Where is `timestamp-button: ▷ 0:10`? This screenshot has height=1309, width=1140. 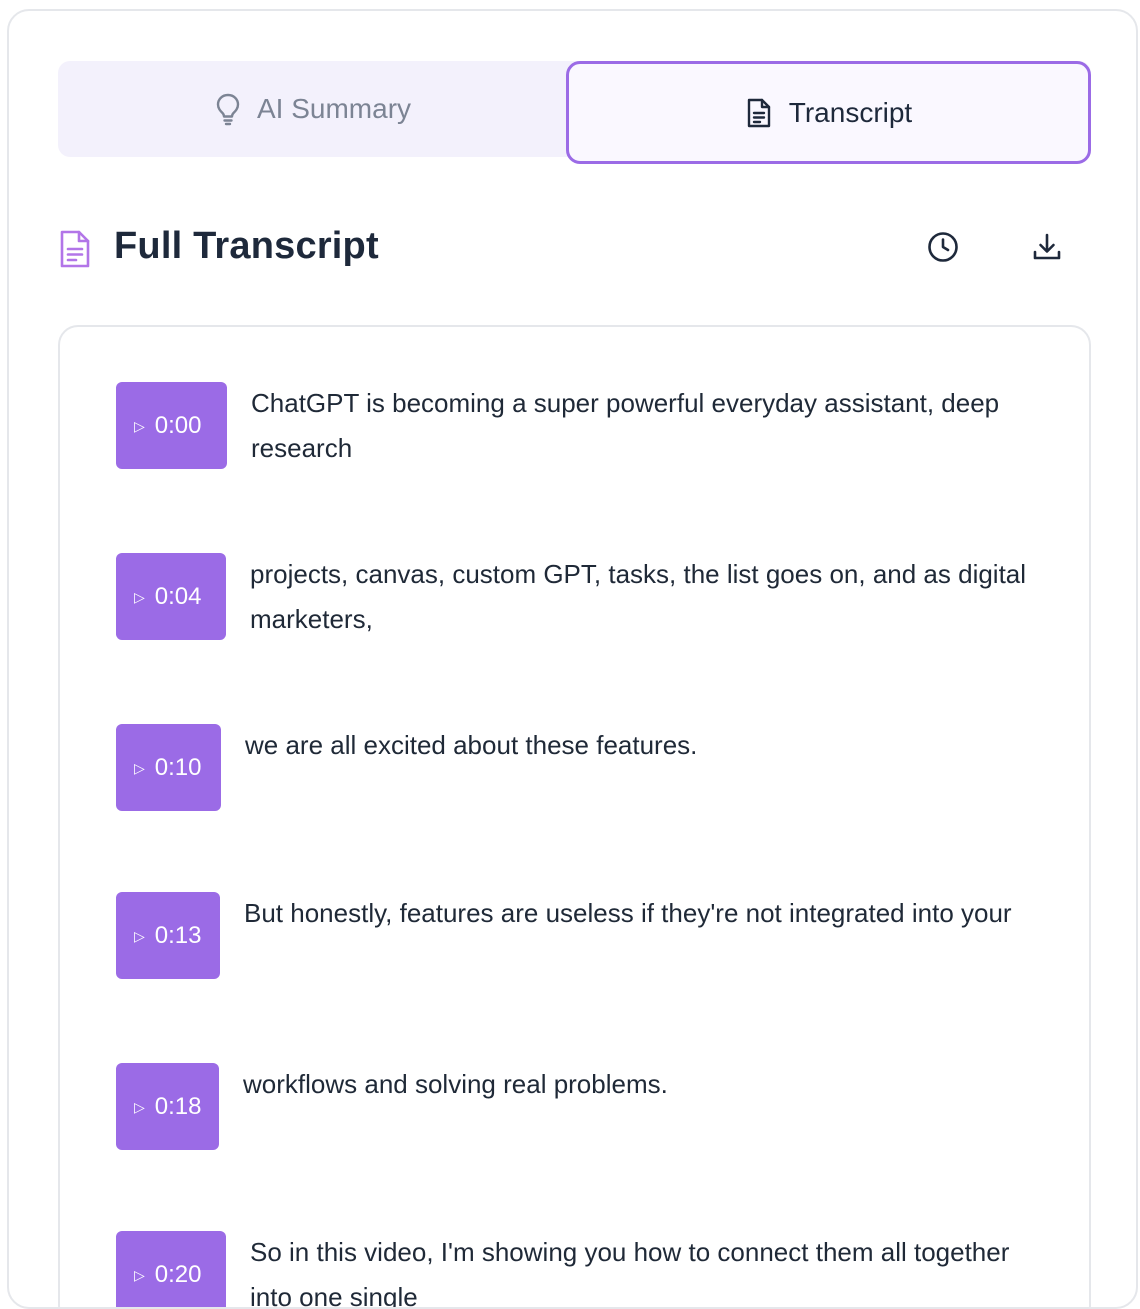 timestamp-button: ▷ 0:10 is located at coordinates (168, 767).